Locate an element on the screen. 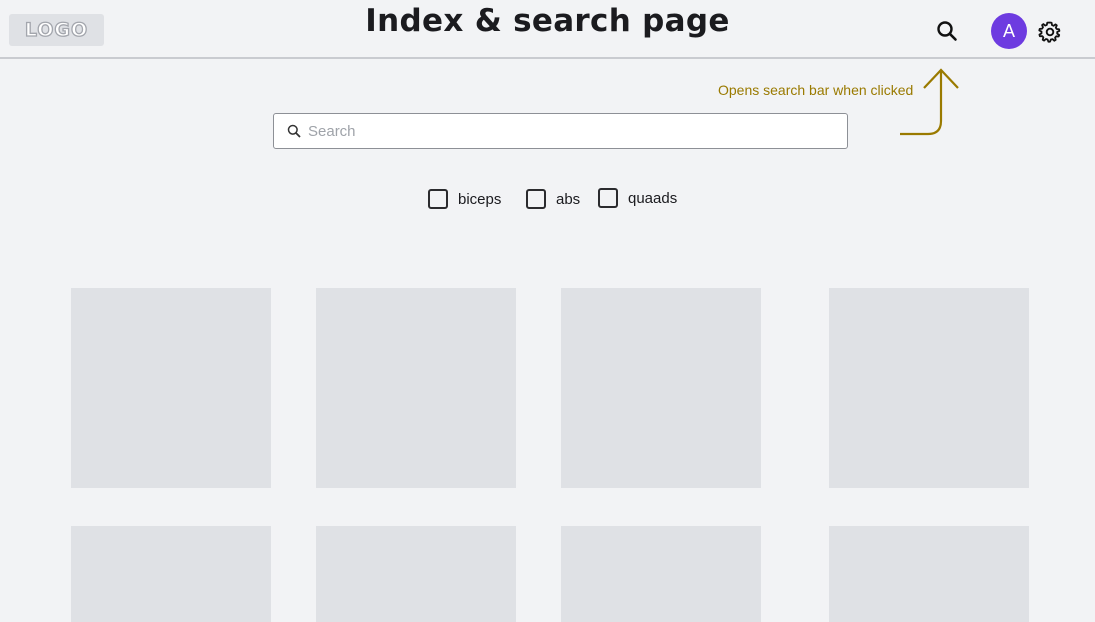 This screenshot has height=622, width=1095. filter-label: quaads is located at coordinates (653, 198).